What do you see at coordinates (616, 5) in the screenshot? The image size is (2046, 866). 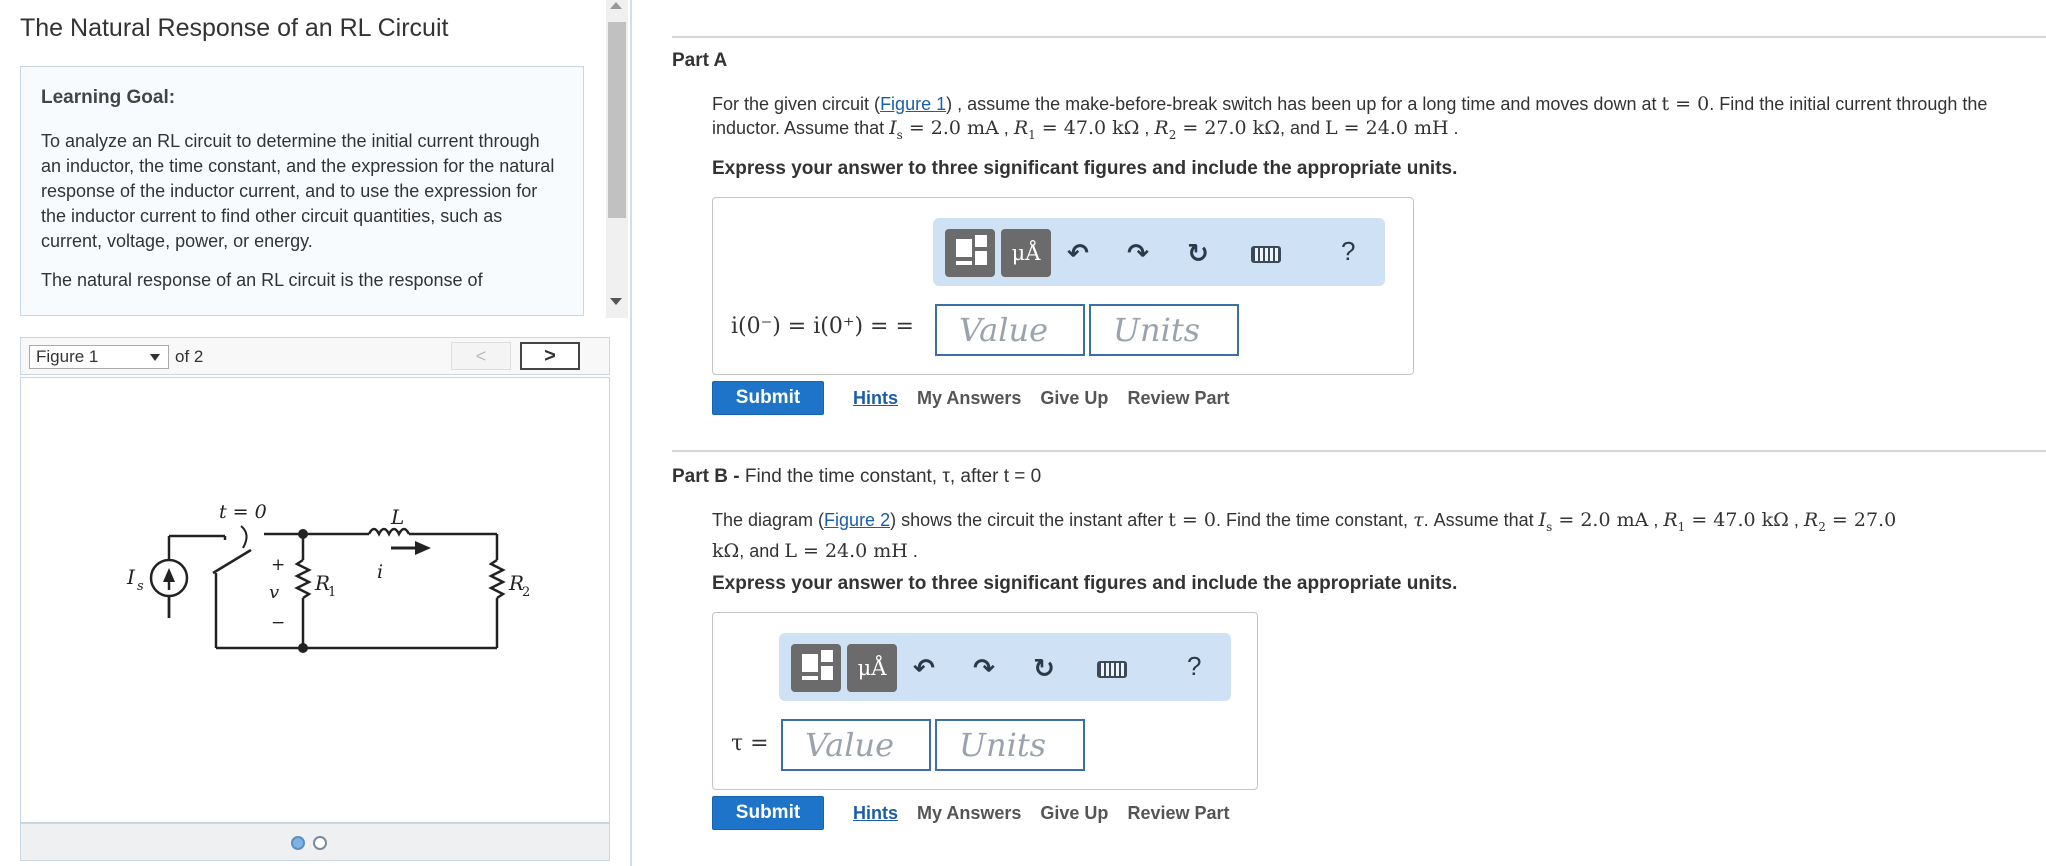 I see `scroll-up-arrow-icon` at bounding box center [616, 5].